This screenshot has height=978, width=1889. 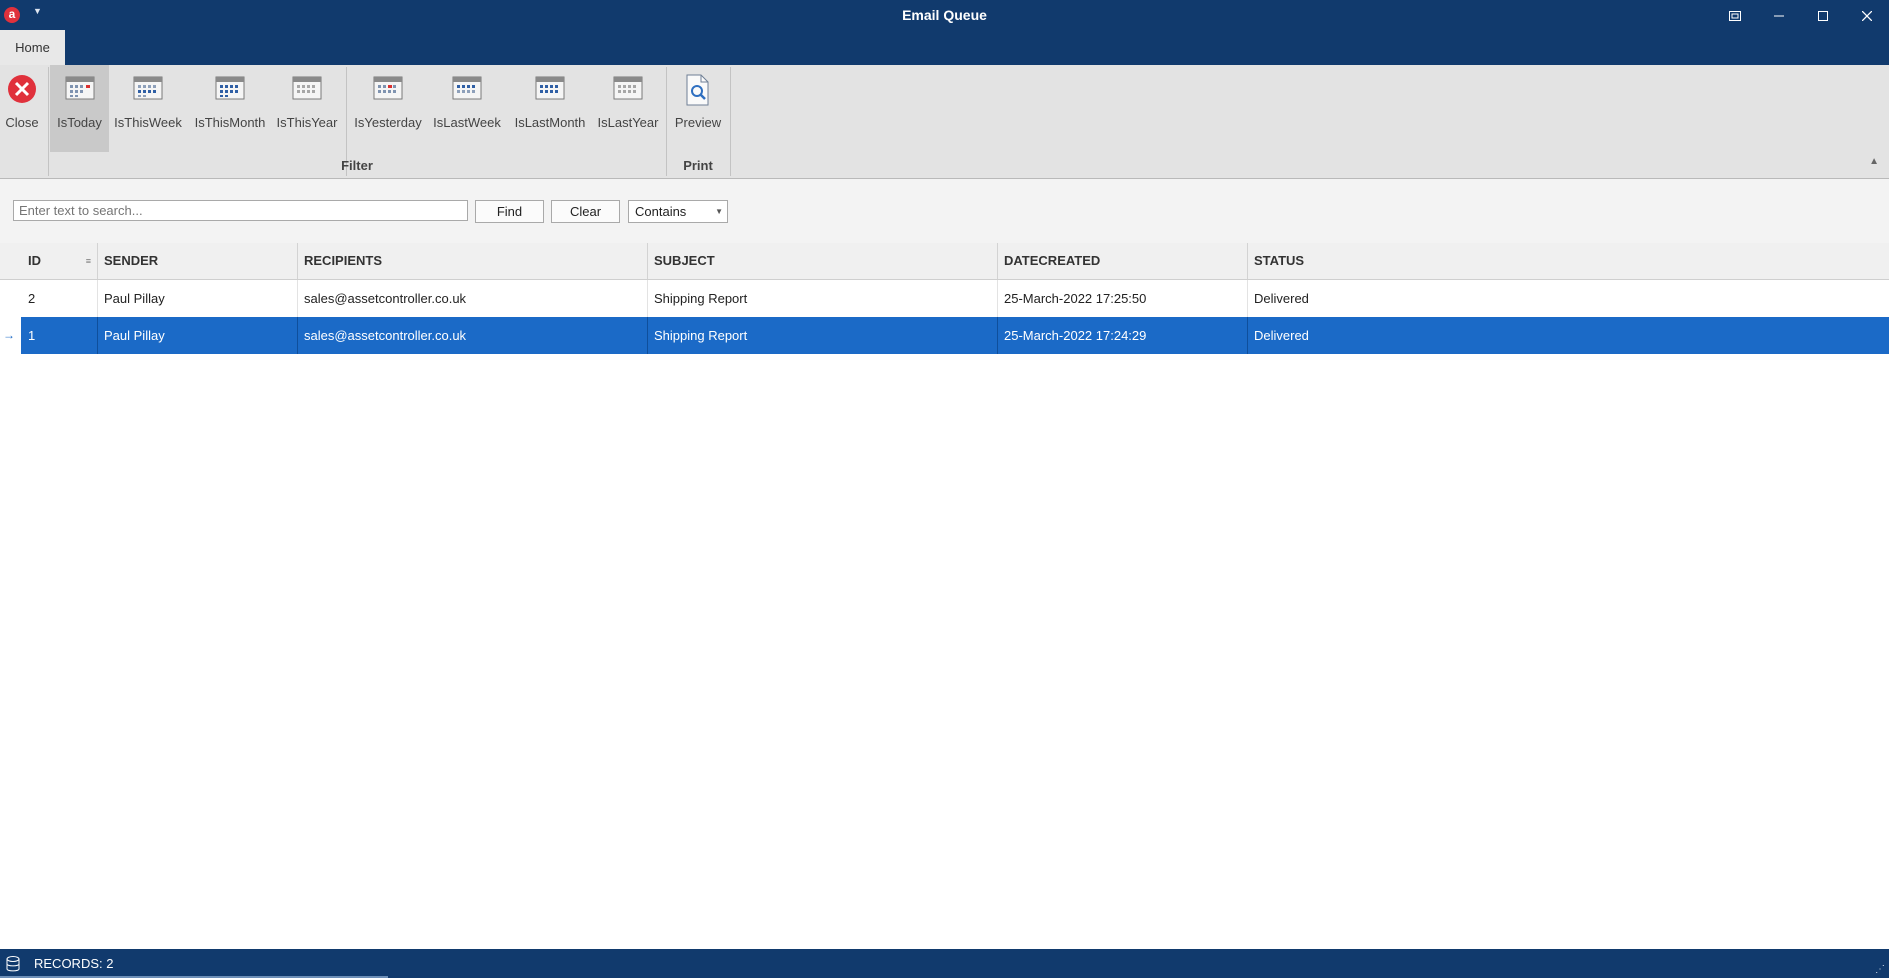 What do you see at coordinates (148, 88) in the screenshot?
I see `calendar-week-icon` at bounding box center [148, 88].